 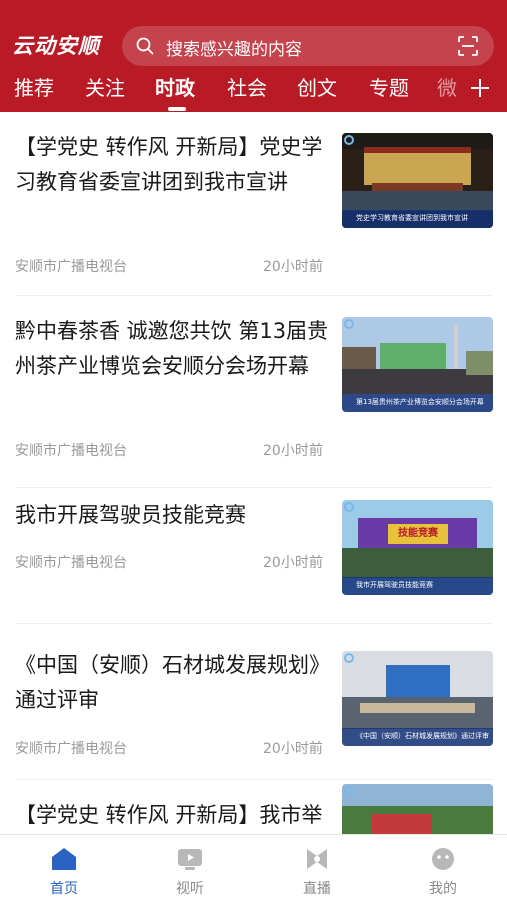 I want to click on nav-profile: 我的, so click(x=443, y=870).